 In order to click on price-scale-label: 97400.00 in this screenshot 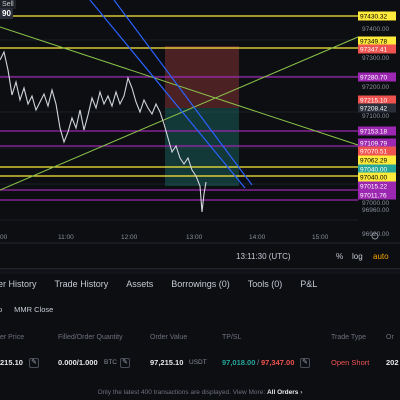, I will do `click(375, 29)`.